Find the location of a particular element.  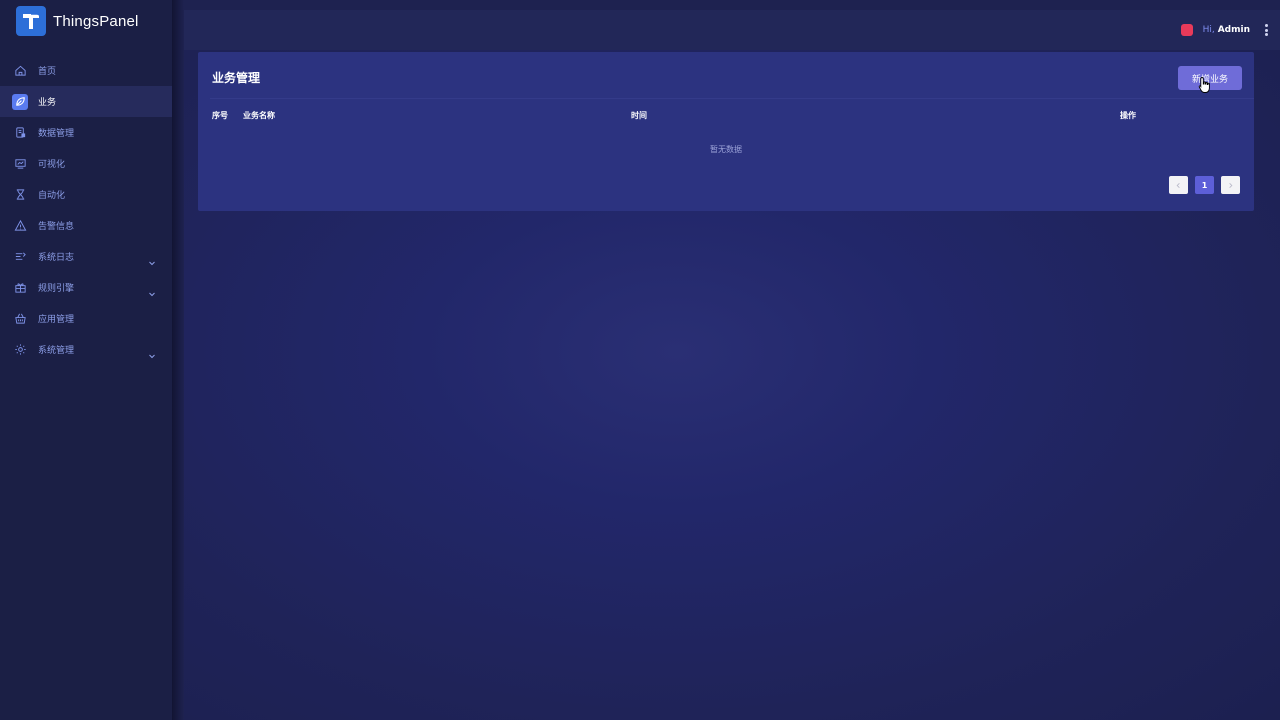

sidebar-item-label: 业务 is located at coordinates (47, 103).